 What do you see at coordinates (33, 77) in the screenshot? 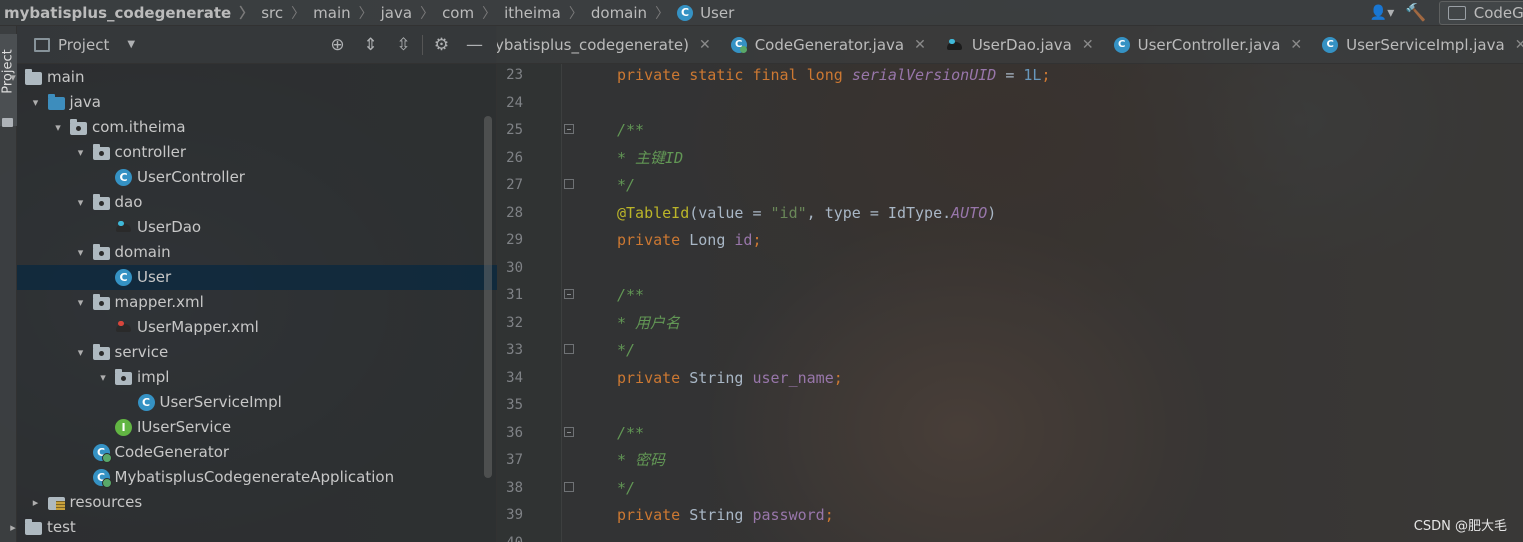
I see `folder-icon` at bounding box center [33, 77].